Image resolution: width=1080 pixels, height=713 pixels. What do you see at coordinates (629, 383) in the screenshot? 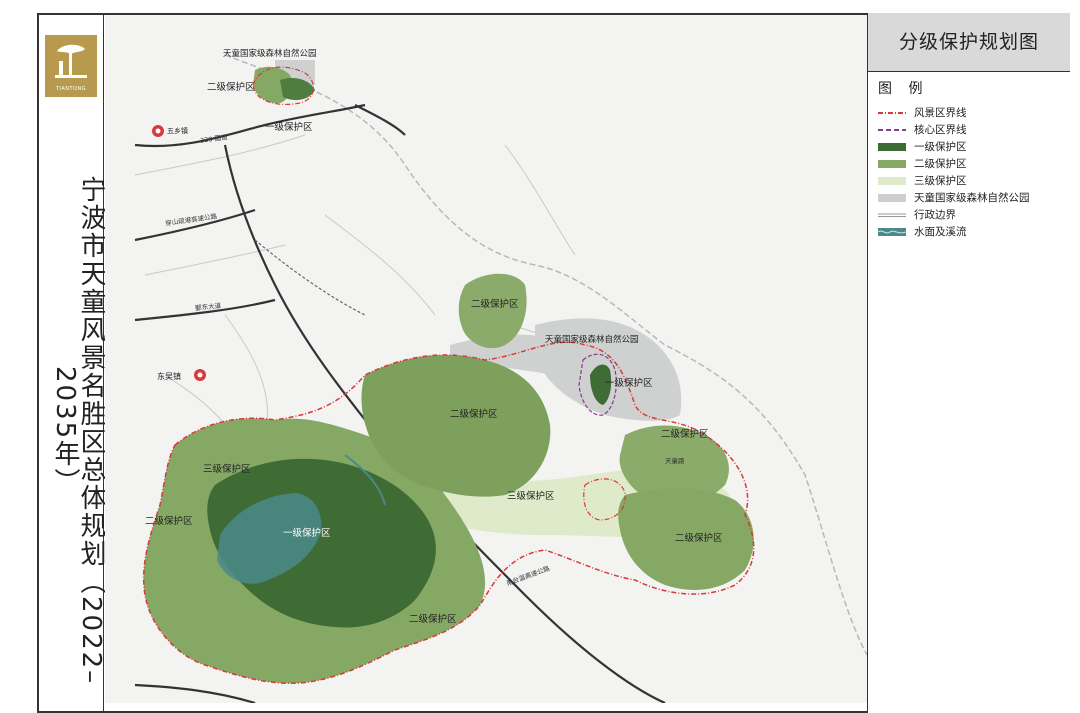
I see `label-first-east: 一级保护区` at bounding box center [629, 383].